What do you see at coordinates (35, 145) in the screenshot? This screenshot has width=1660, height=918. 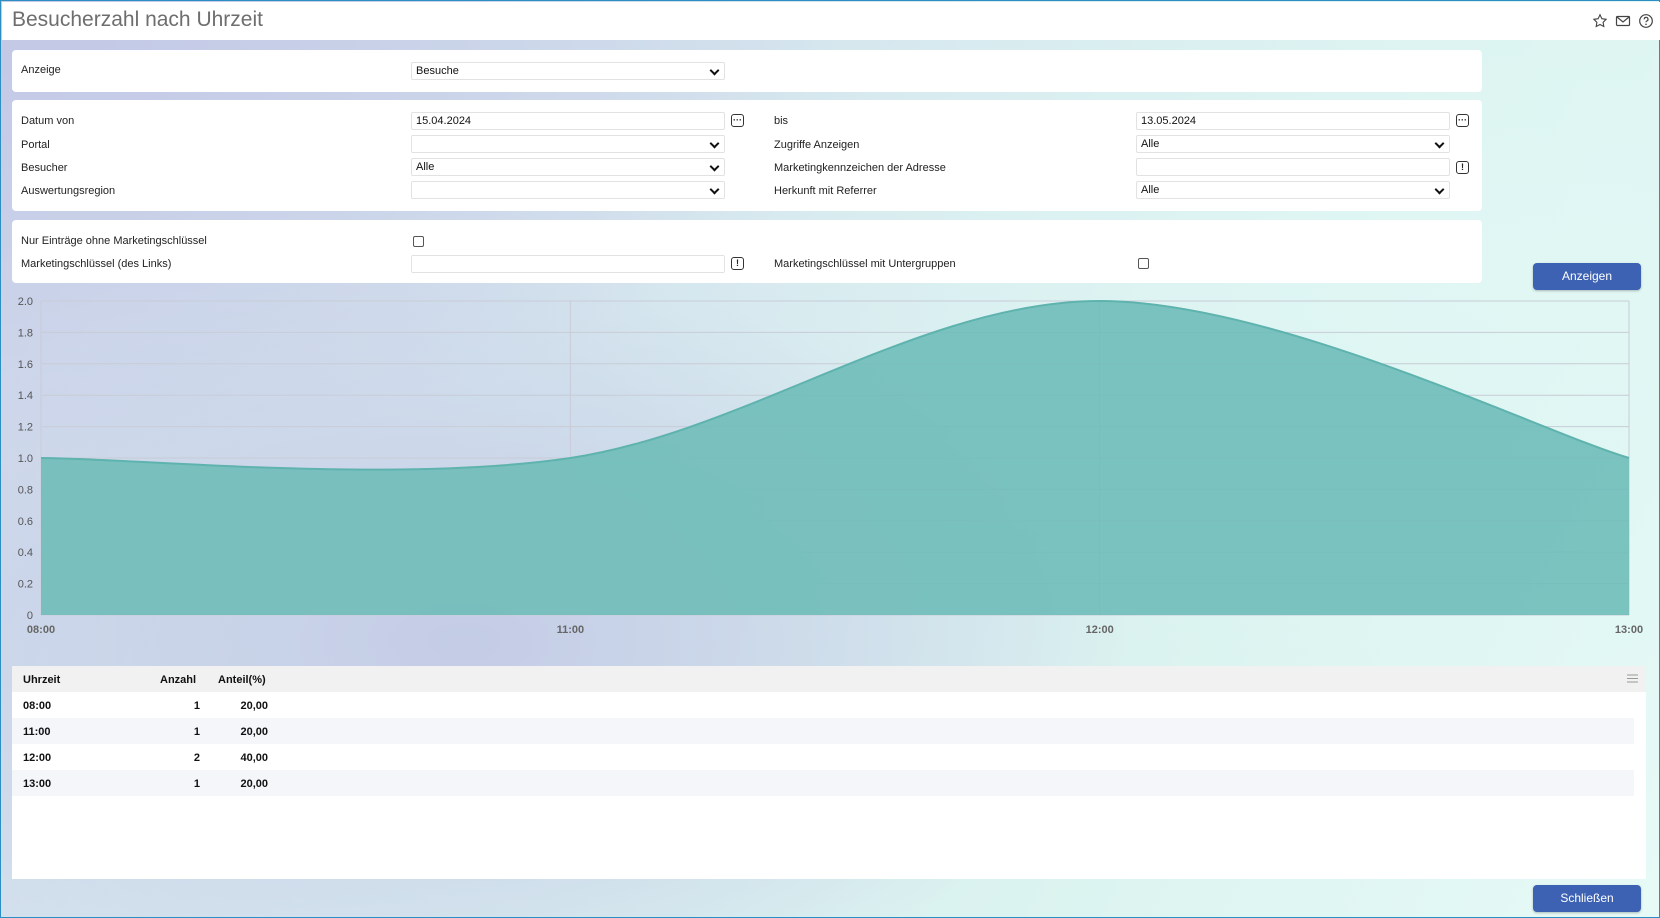 I see `portal-label: Portal` at bounding box center [35, 145].